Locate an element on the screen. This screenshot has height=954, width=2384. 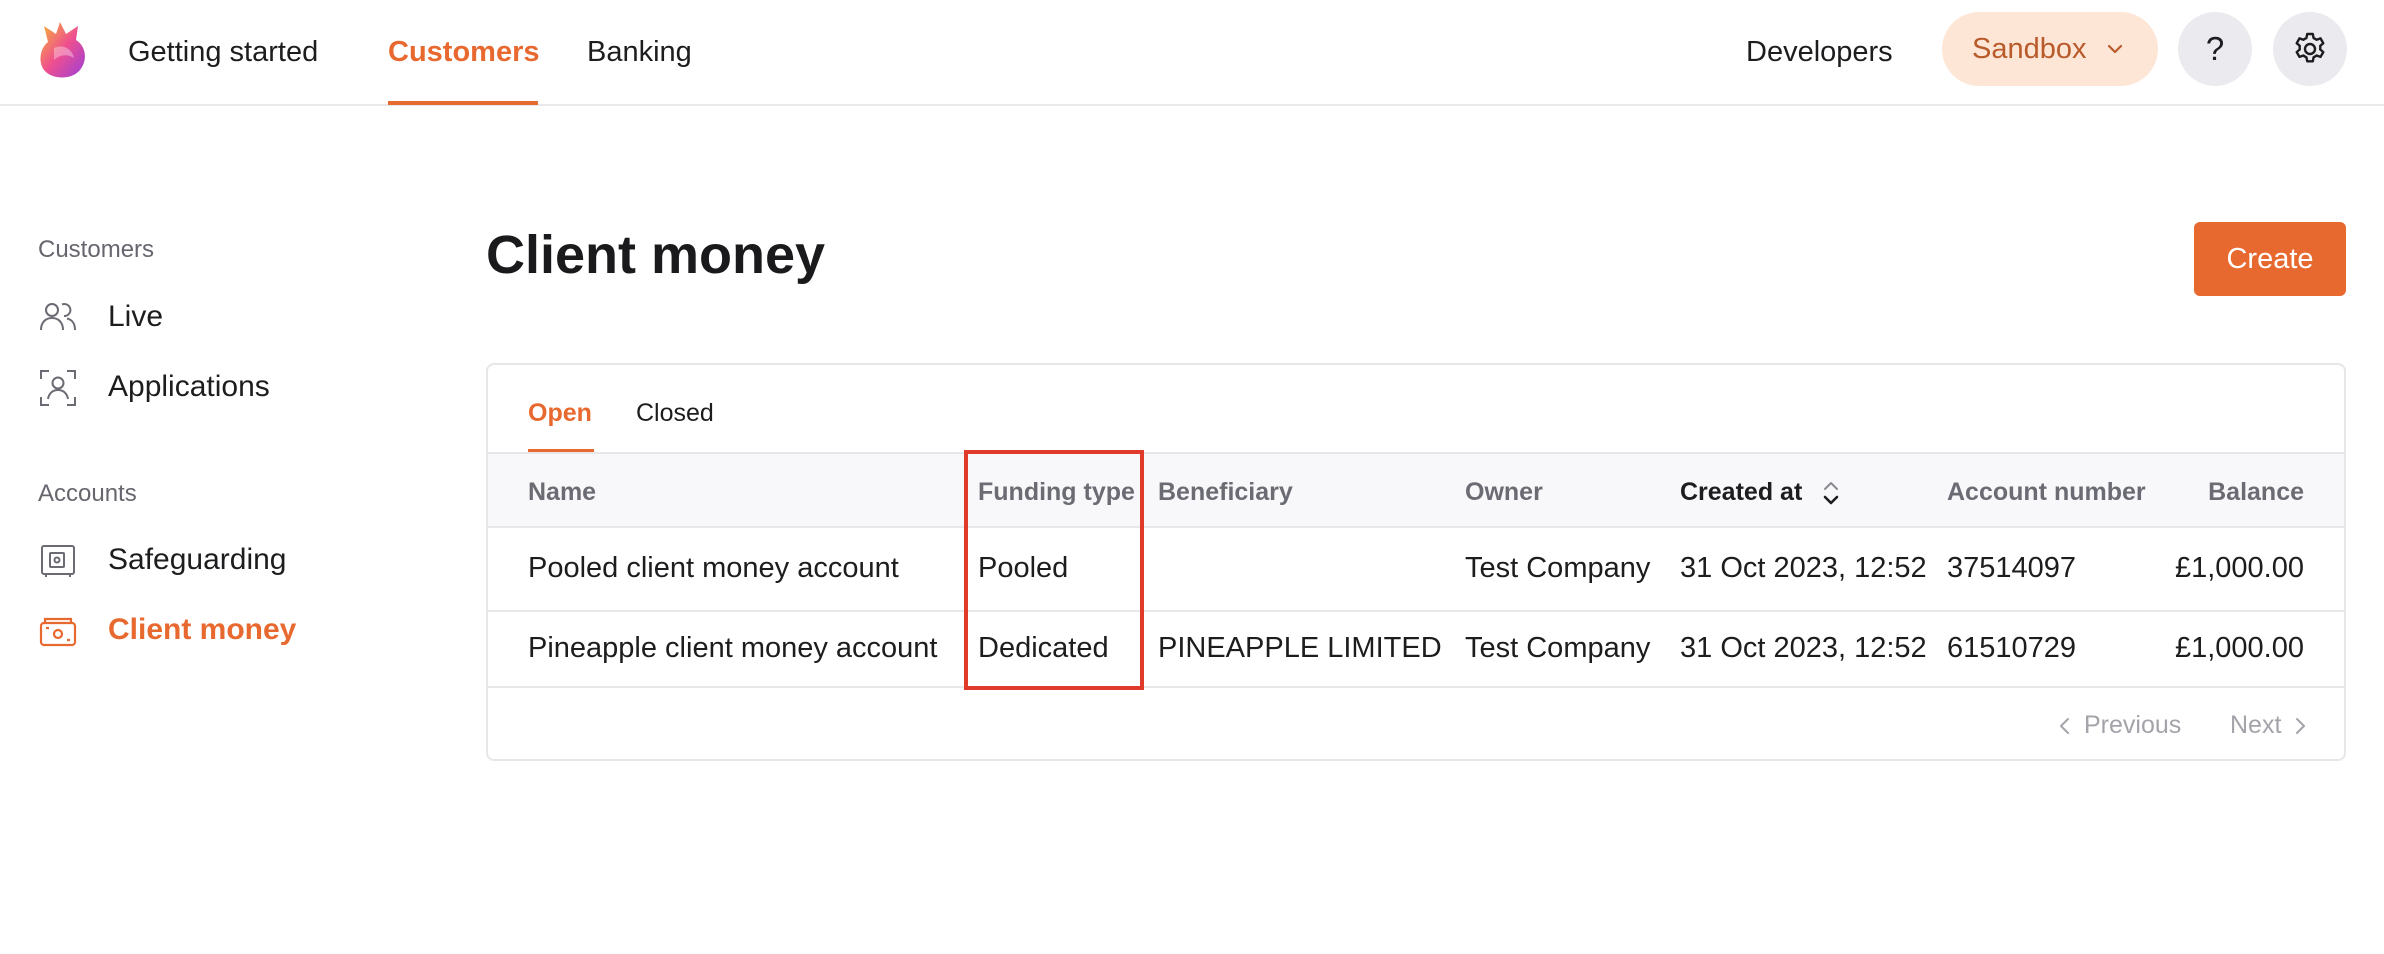
column-header-created-at: Created at is located at coordinates (1759, 492).